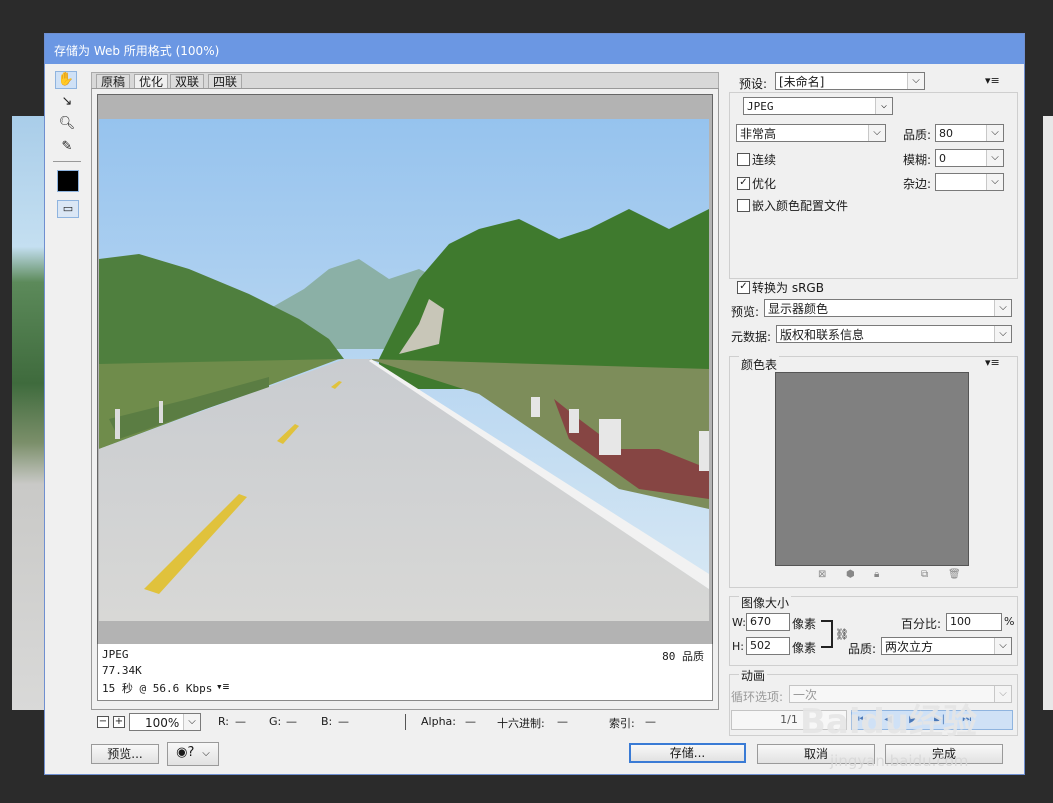 The height and width of the screenshot is (803, 1053). What do you see at coordinates (751, 337) in the screenshot?
I see `metadata-label: 元数据:` at bounding box center [751, 337].